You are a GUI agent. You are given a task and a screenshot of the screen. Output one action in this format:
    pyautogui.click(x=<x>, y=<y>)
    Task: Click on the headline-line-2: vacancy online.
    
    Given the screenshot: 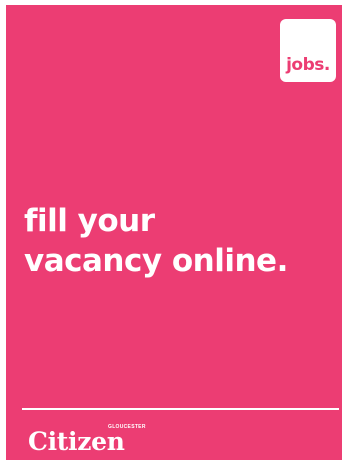 What is the action you would take?
    pyautogui.click(x=156, y=261)
    